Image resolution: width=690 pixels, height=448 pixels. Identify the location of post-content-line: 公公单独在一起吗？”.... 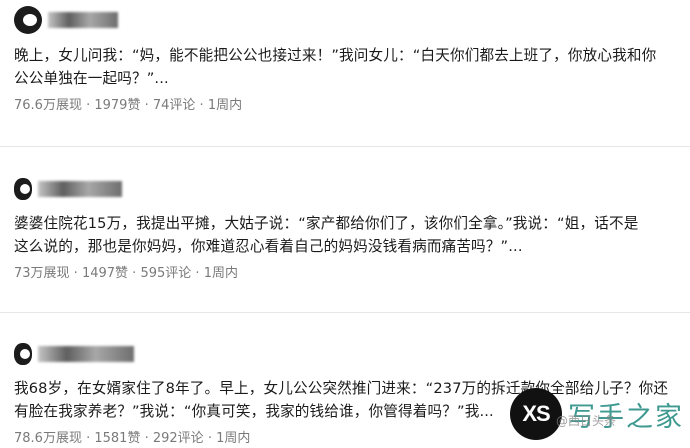
(91, 78).